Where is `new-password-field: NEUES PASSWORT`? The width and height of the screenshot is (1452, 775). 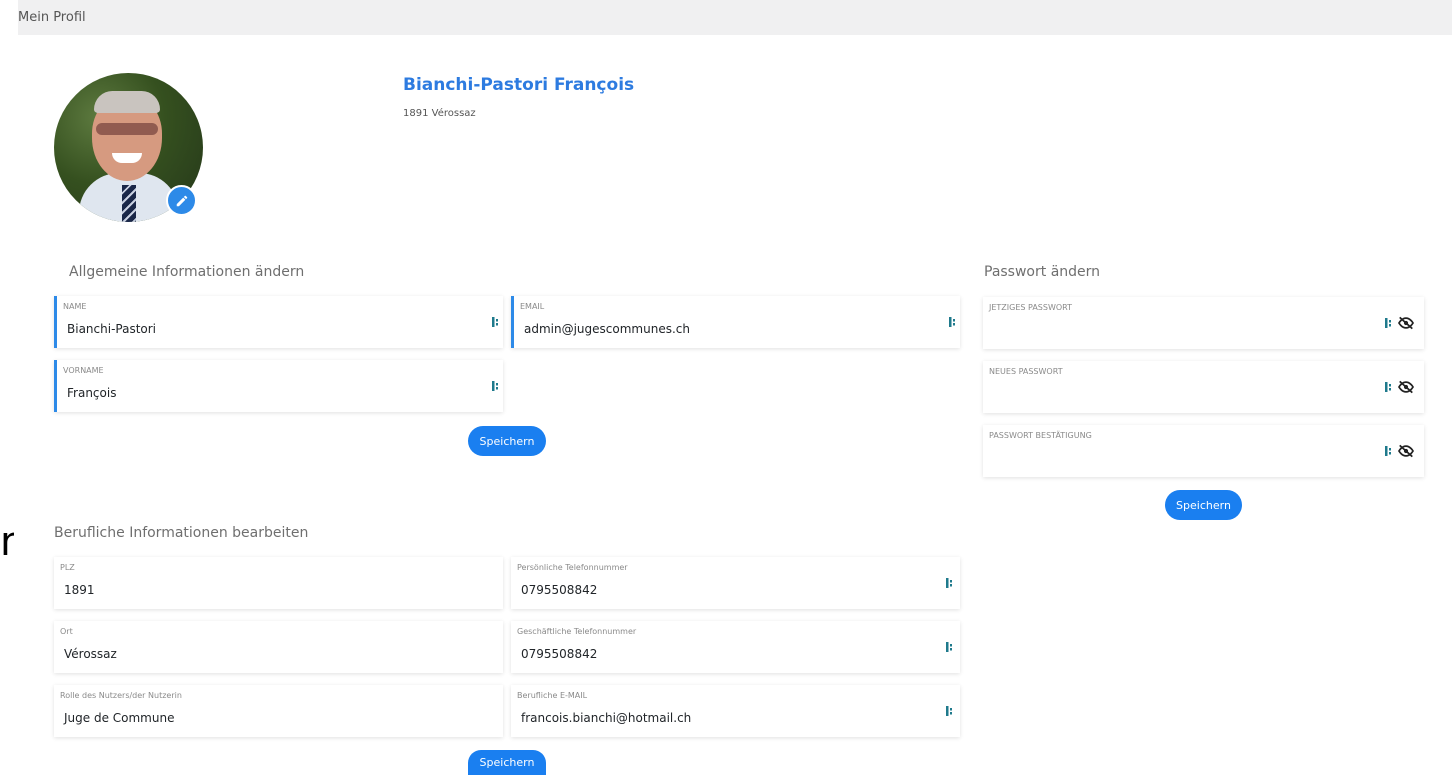 new-password-field: NEUES PASSWORT is located at coordinates (1203, 387).